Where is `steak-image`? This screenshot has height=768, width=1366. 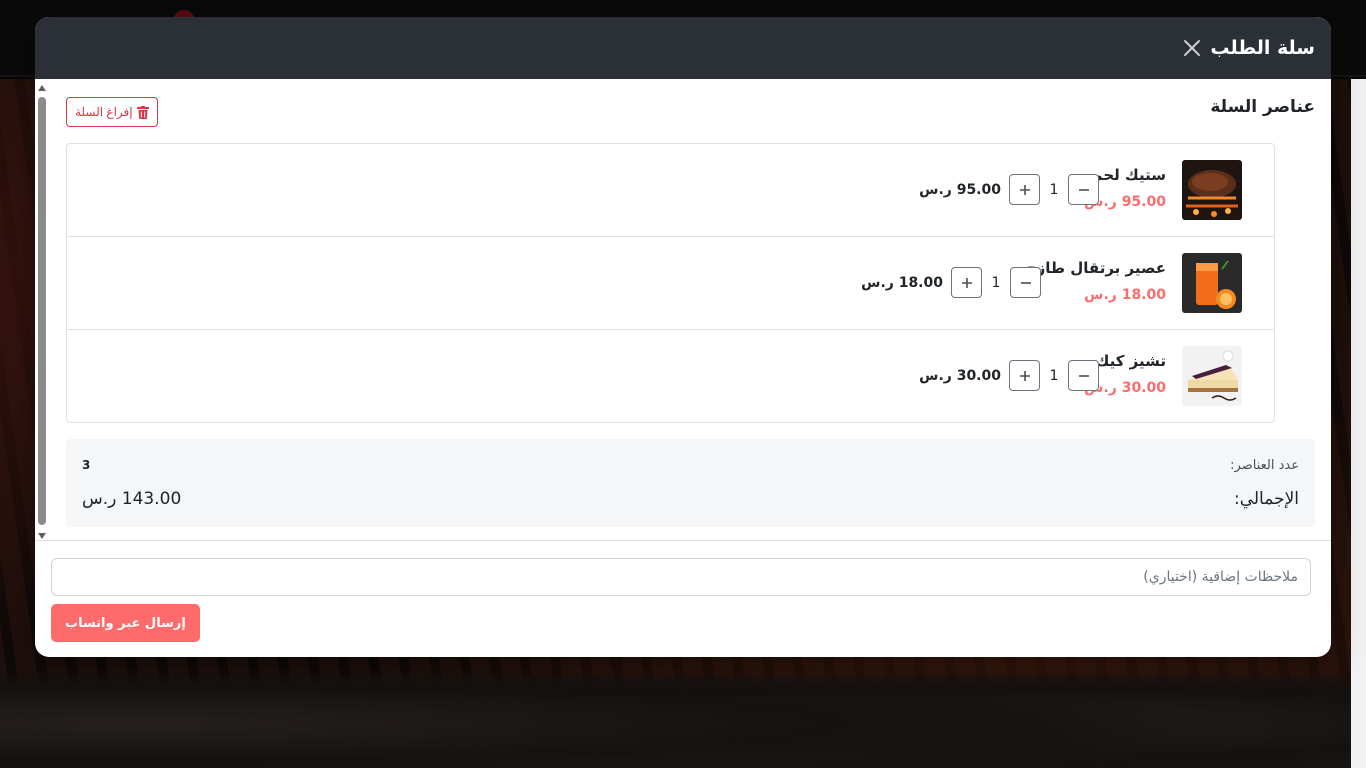 steak-image is located at coordinates (1212, 190).